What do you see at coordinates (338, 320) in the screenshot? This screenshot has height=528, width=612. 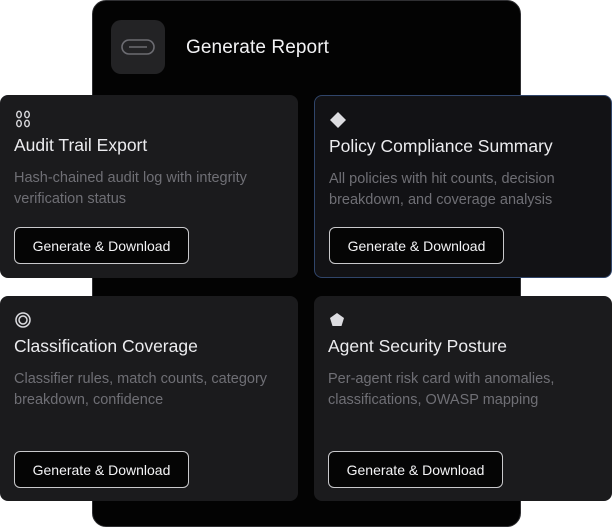 I see `pentagon-icon` at bounding box center [338, 320].